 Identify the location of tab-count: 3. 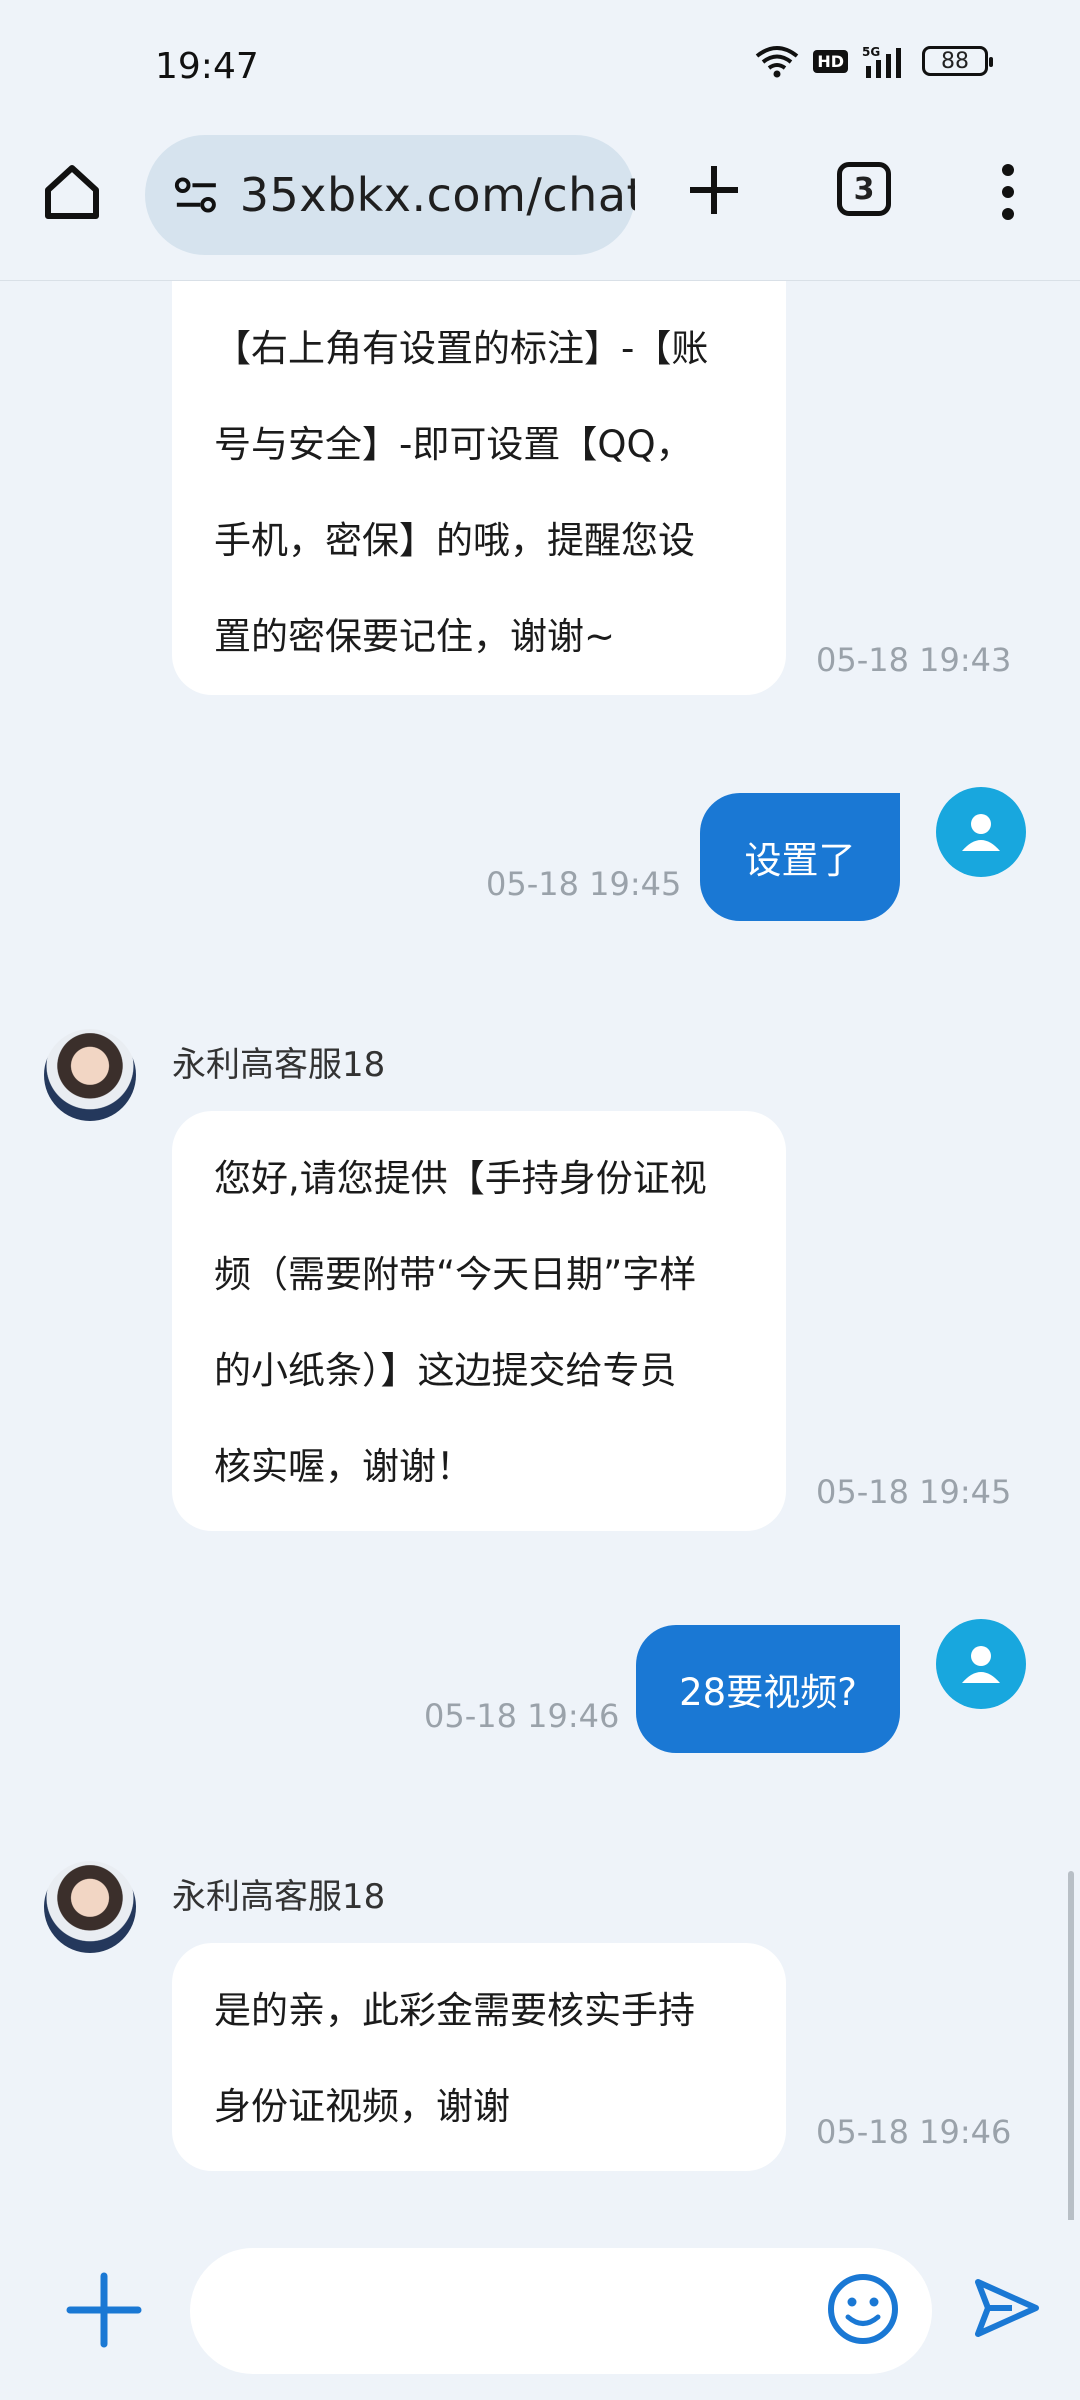
(864, 189).